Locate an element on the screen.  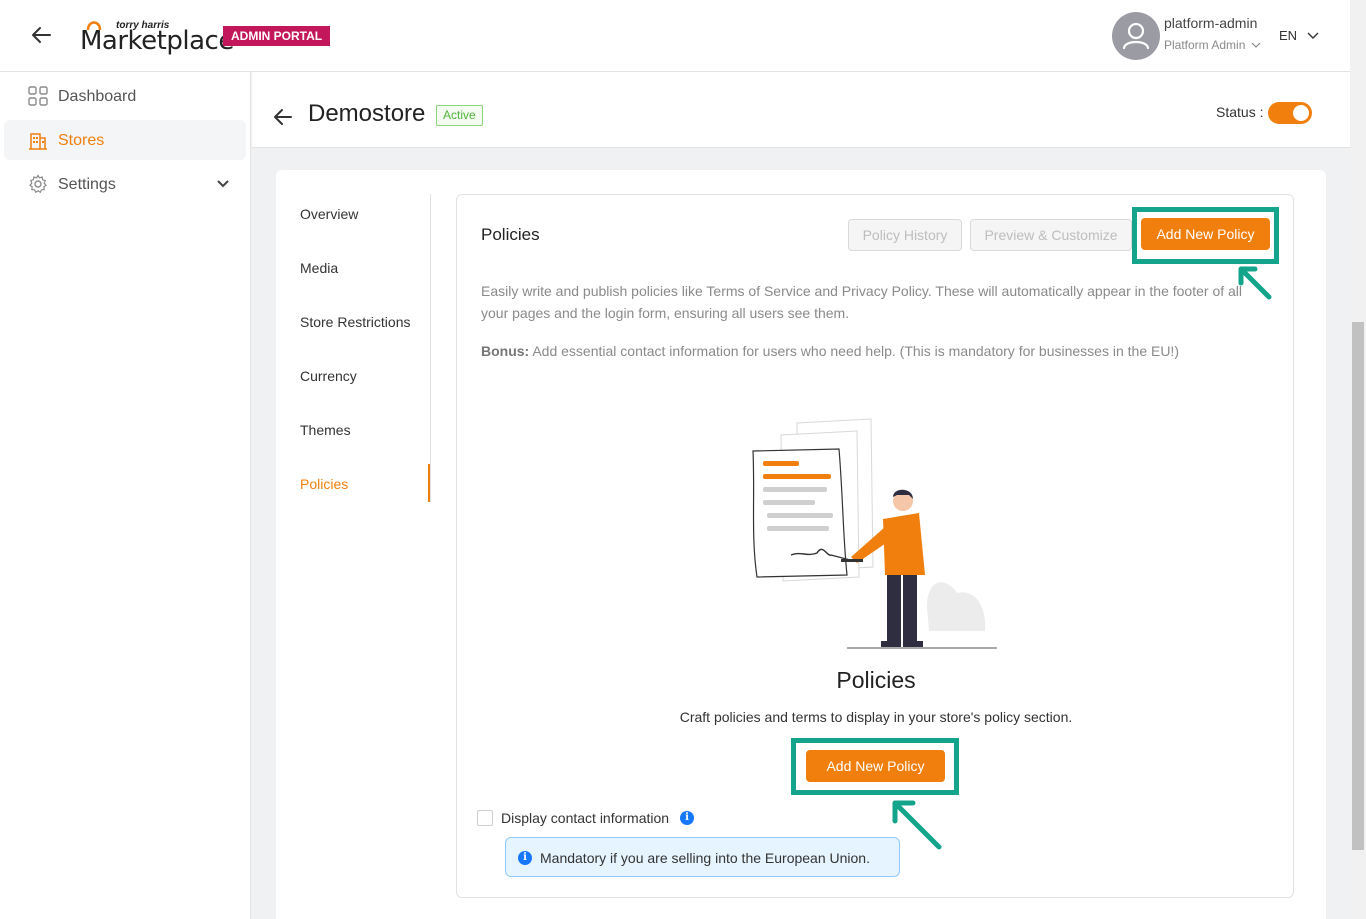
bonus-label: Bonus: is located at coordinates (505, 351).